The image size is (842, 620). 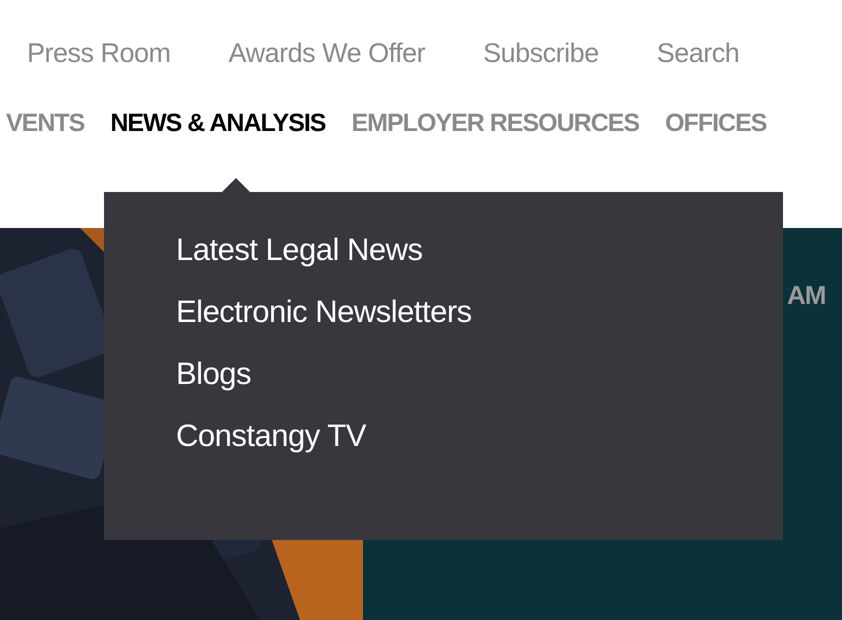 I want to click on dropdown-item: Electronic Newsletters, so click(x=324, y=312).